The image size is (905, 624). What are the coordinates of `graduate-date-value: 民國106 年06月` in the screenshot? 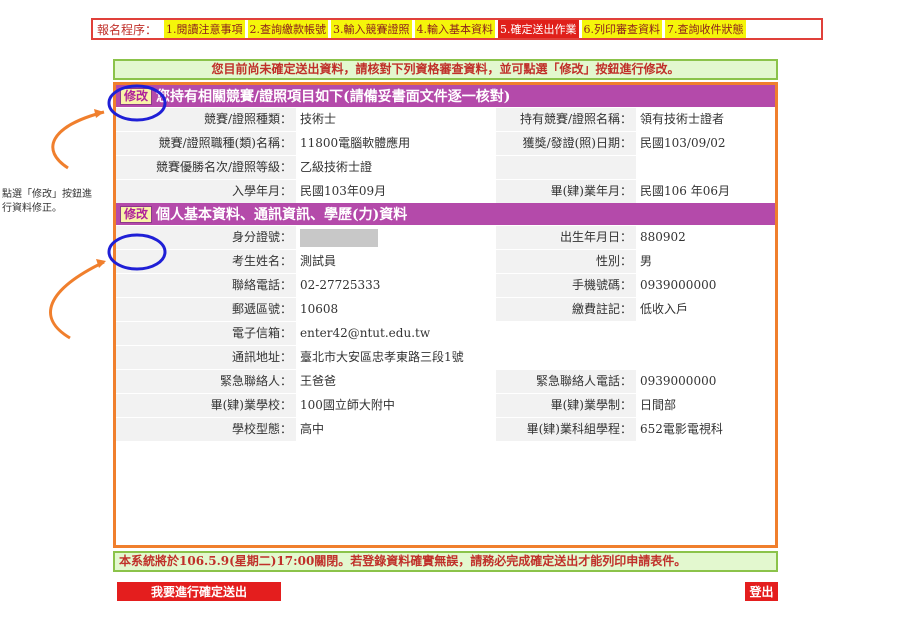 It's located at (705, 191).